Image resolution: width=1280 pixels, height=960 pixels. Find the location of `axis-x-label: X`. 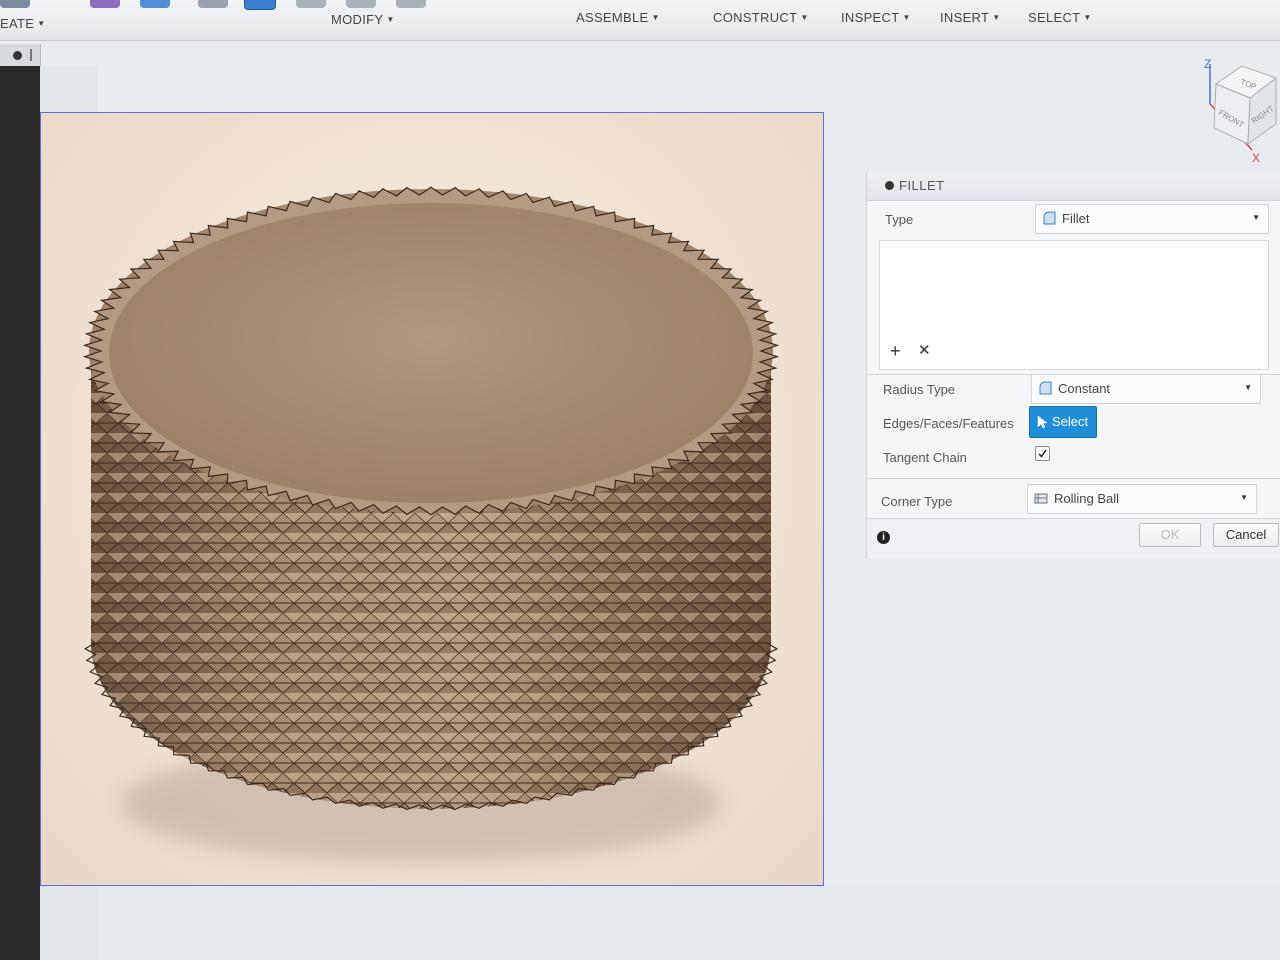

axis-x-label: X is located at coordinates (1256, 157).